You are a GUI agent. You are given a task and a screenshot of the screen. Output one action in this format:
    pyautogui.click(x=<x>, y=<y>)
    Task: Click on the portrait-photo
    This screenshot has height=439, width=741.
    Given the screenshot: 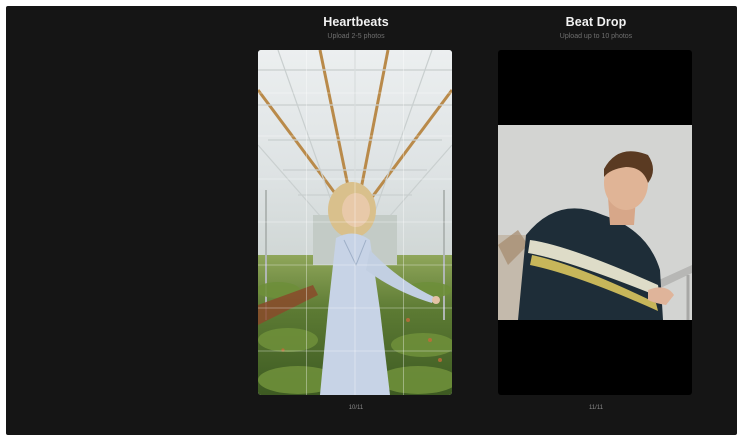 What is the action you would take?
    pyautogui.click(x=595, y=222)
    